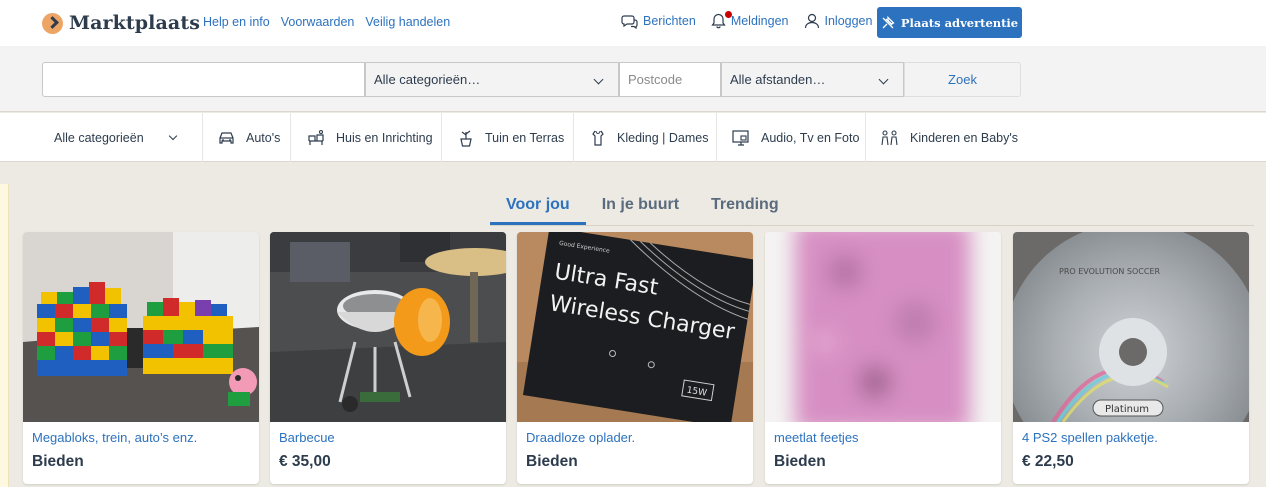 This screenshot has width=1266, height=487. I want to click on plant-icon, so click(466, 138).